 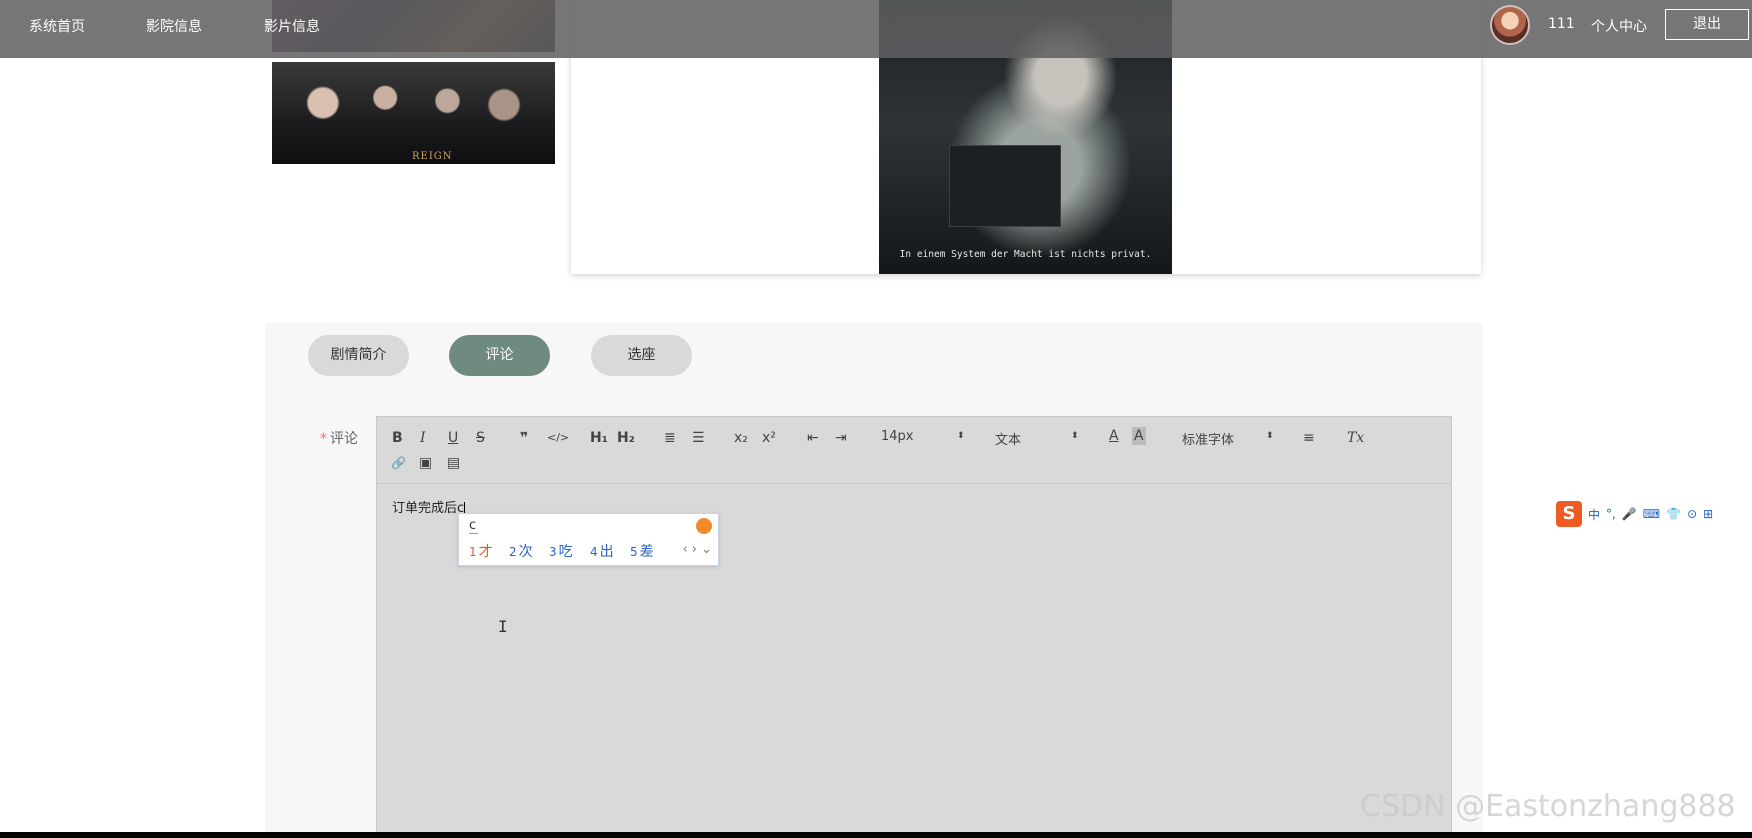 What do you see at coordinates (1651, 514) in the screenshot?
I see `keyboard-icon: ⌨` at bounding box center [1651, 514].